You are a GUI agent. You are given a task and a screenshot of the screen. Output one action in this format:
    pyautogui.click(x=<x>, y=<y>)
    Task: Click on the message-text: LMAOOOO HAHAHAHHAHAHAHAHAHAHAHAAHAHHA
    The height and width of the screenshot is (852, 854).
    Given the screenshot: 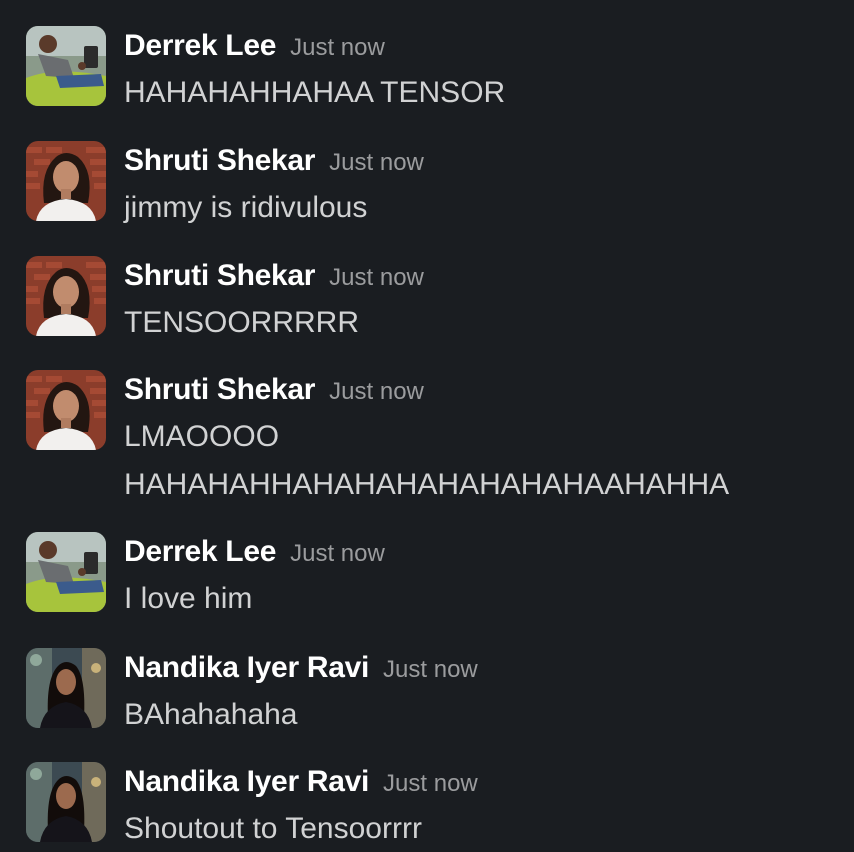 What is the action you would take?
    pyautogui.click(x=426, y=461)
    